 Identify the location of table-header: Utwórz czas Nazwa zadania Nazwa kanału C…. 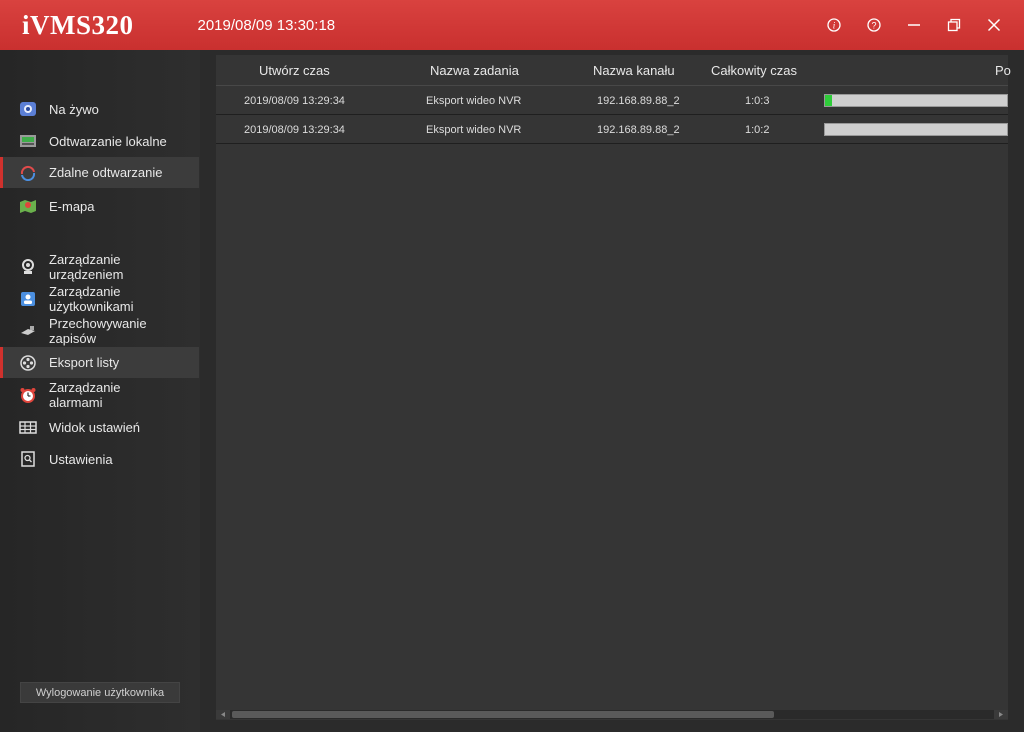
(613, 70).